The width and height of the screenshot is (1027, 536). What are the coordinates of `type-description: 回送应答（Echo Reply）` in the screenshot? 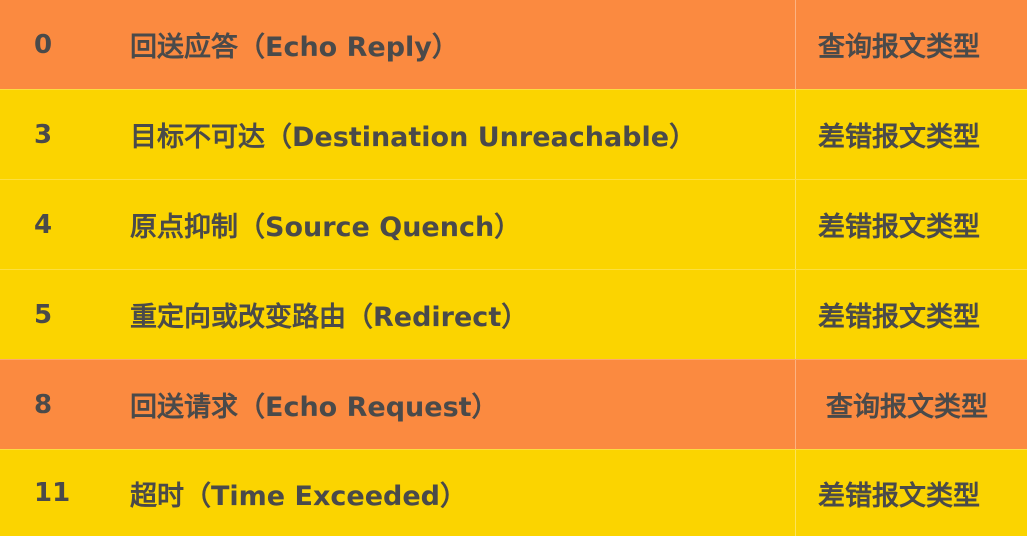 It's located at (294, 47).